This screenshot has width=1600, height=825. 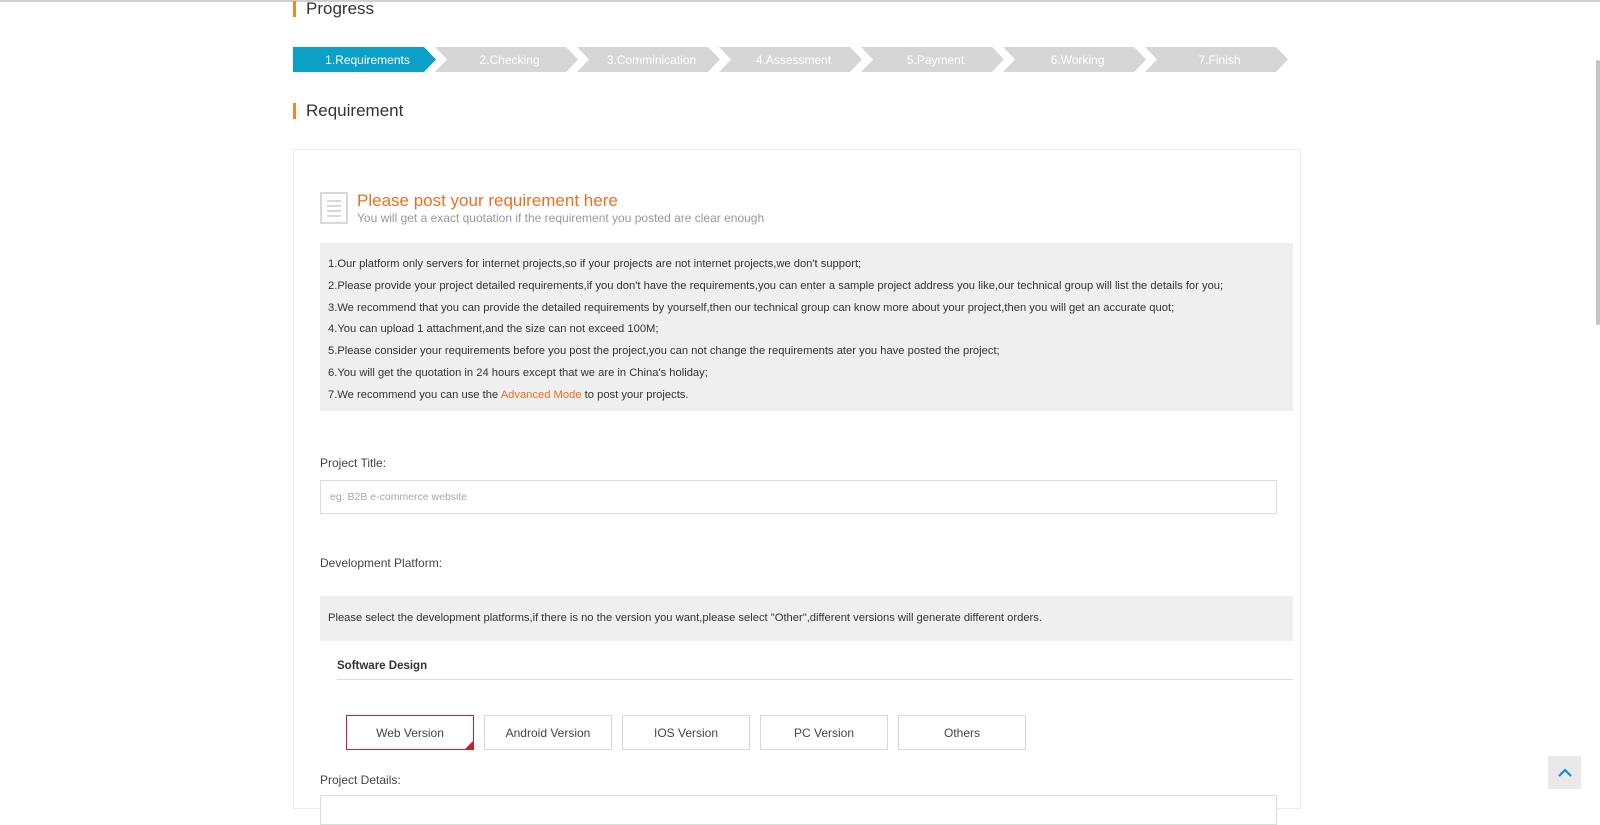 What do you see at coordinates (635, 394) in the screenshot?
I see `rule-suffix: to post your projects.` at bounding box center [635, 394].